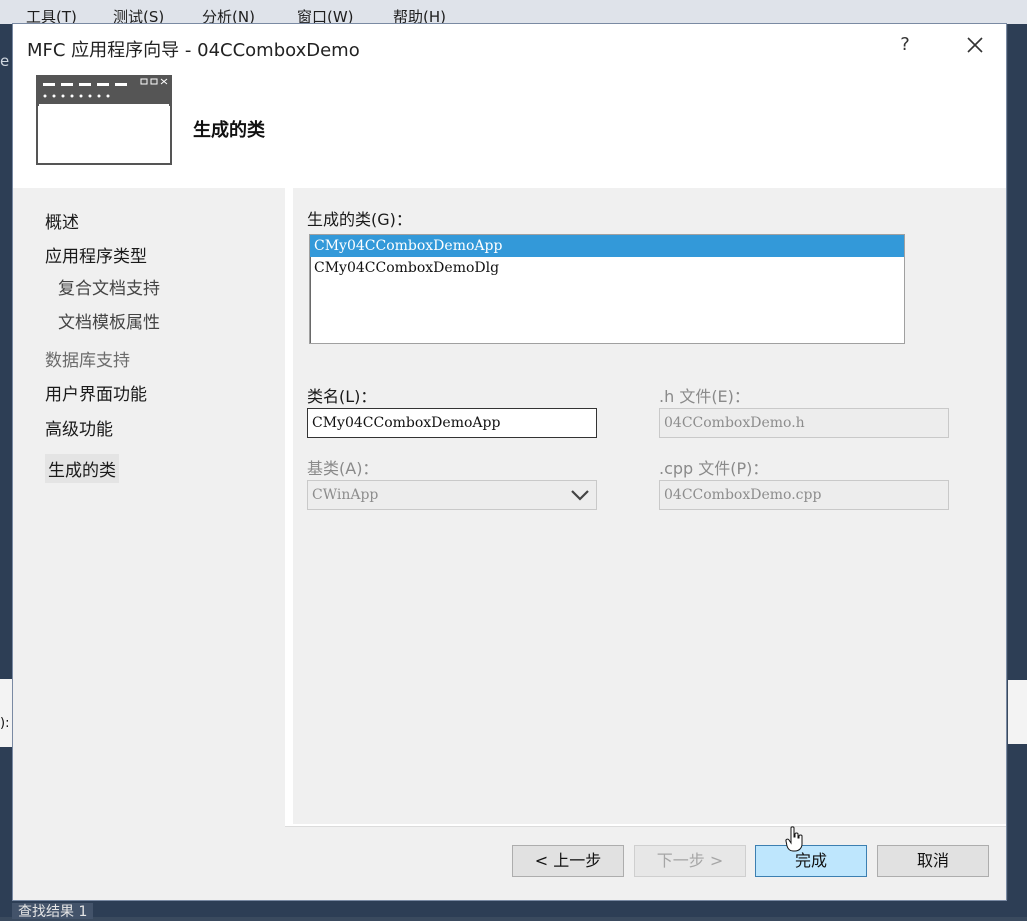 This screenshot has width=1027, height=921. I want to click on window-icon, so click(104, 120).